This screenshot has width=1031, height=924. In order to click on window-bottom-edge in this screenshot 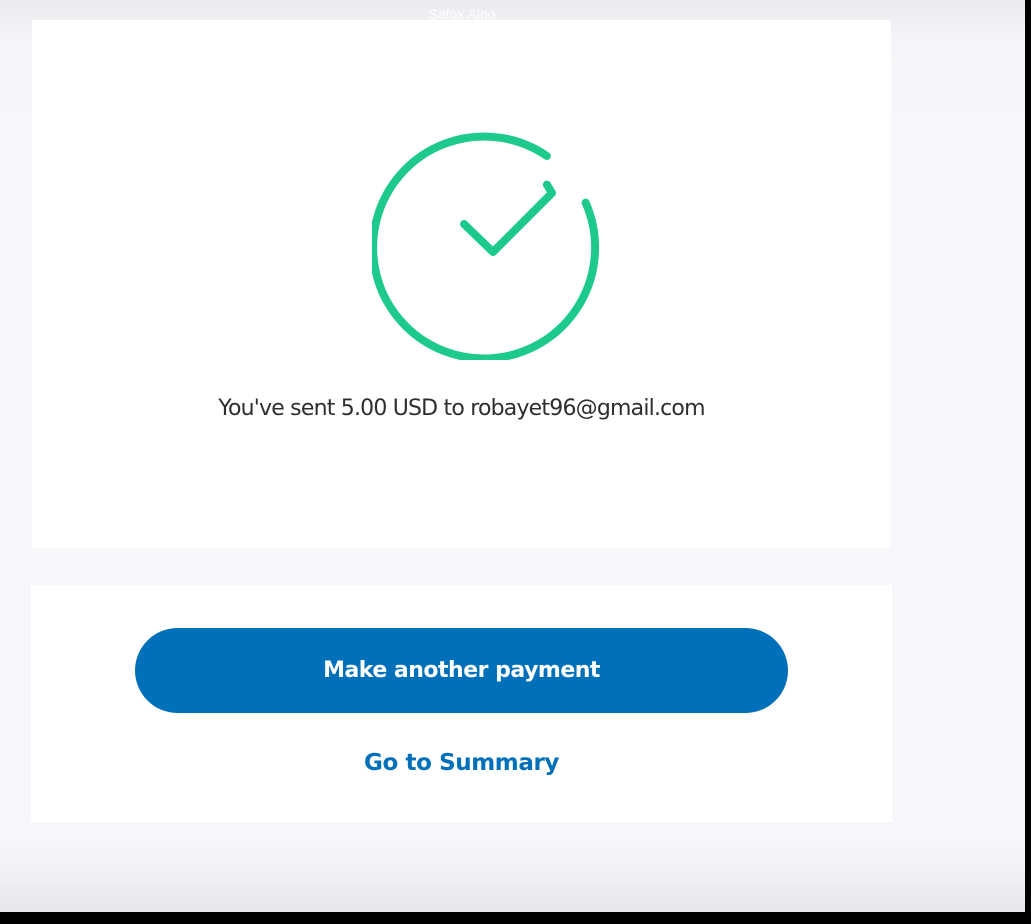, I will do `click(515, 918)`.